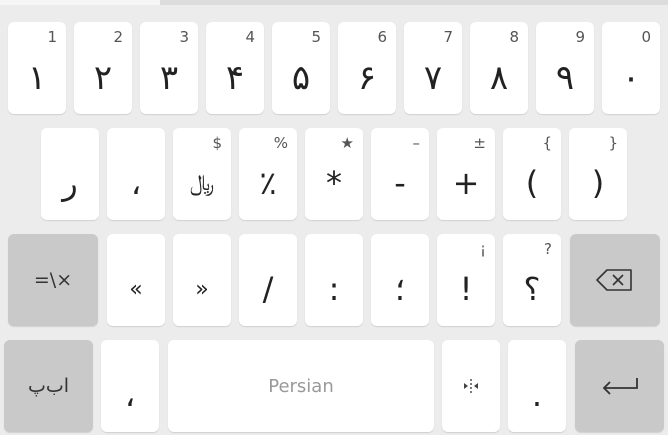 This screenshot has height=435, width=668. I want to click on key-arabic-comma: ،, so click(136, 174).